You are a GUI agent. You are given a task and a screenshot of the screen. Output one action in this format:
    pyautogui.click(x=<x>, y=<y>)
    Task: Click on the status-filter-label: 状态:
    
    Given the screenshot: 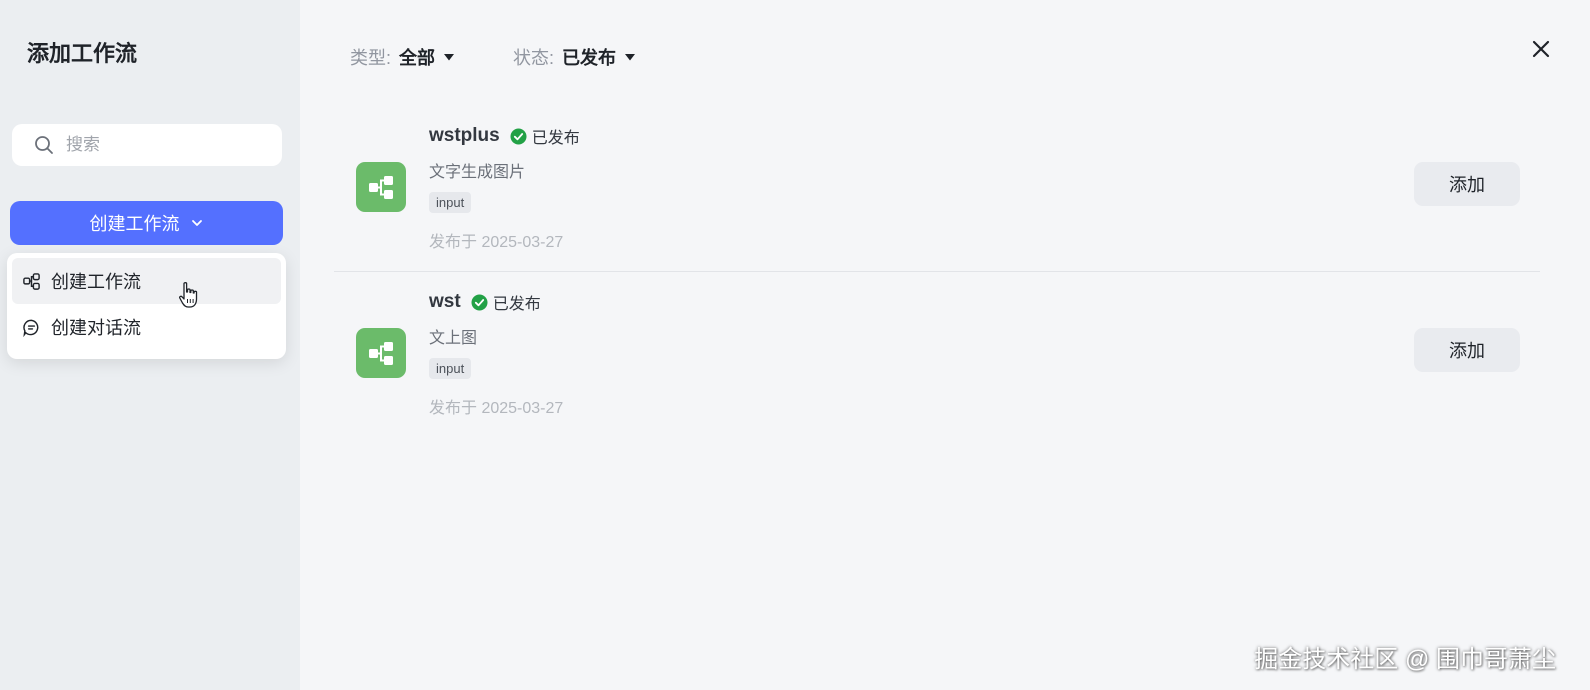 What is the action you would take?
    pyautogui.click(x=534, y=58)
    